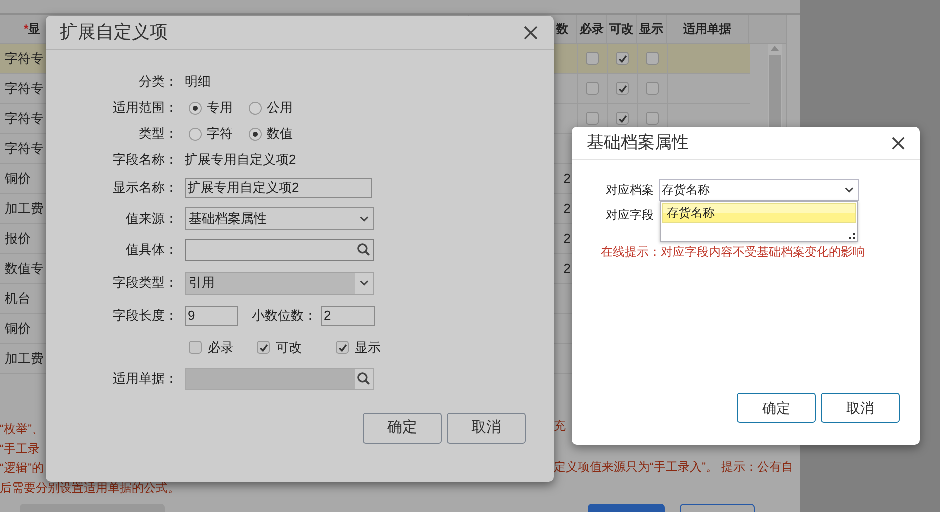 The image size is (940, 512). I want to click on radio-label: 字符, so click(220, 134).